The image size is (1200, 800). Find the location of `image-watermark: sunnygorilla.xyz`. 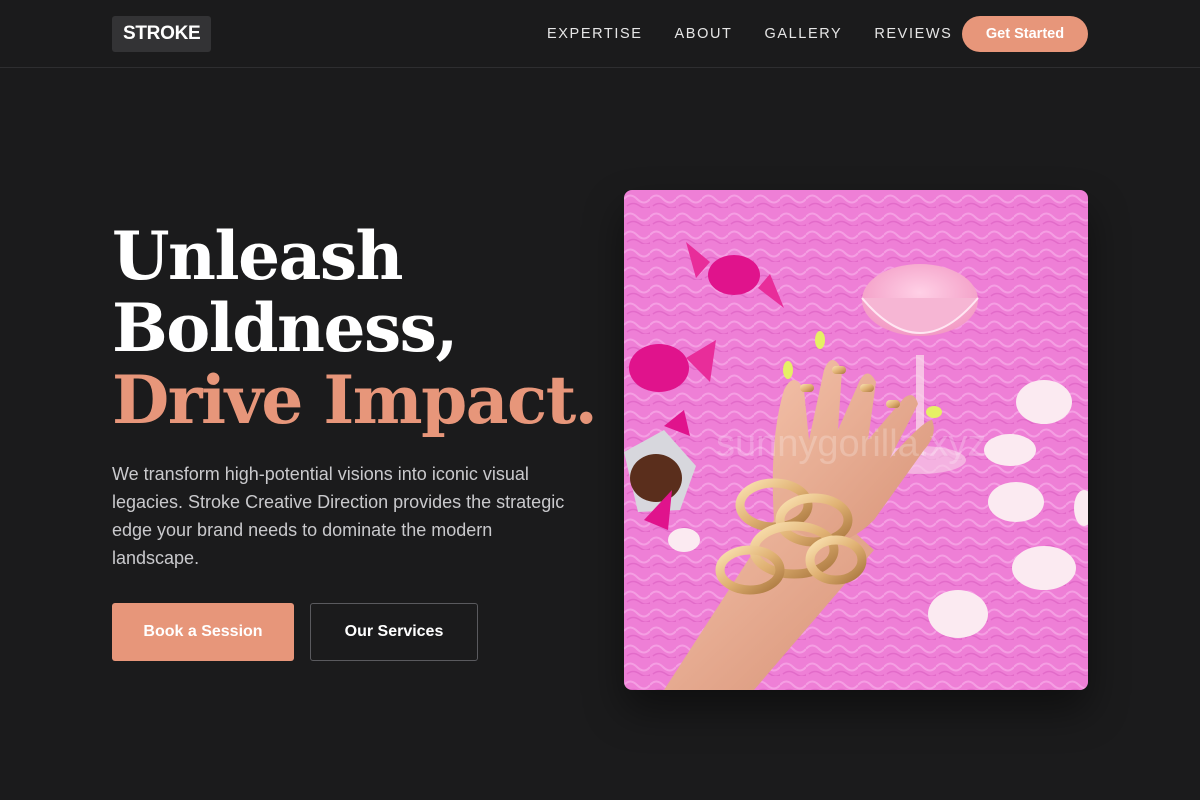

image-watermark: sunnygorilla.xyz is located at coordinates (851, 444).